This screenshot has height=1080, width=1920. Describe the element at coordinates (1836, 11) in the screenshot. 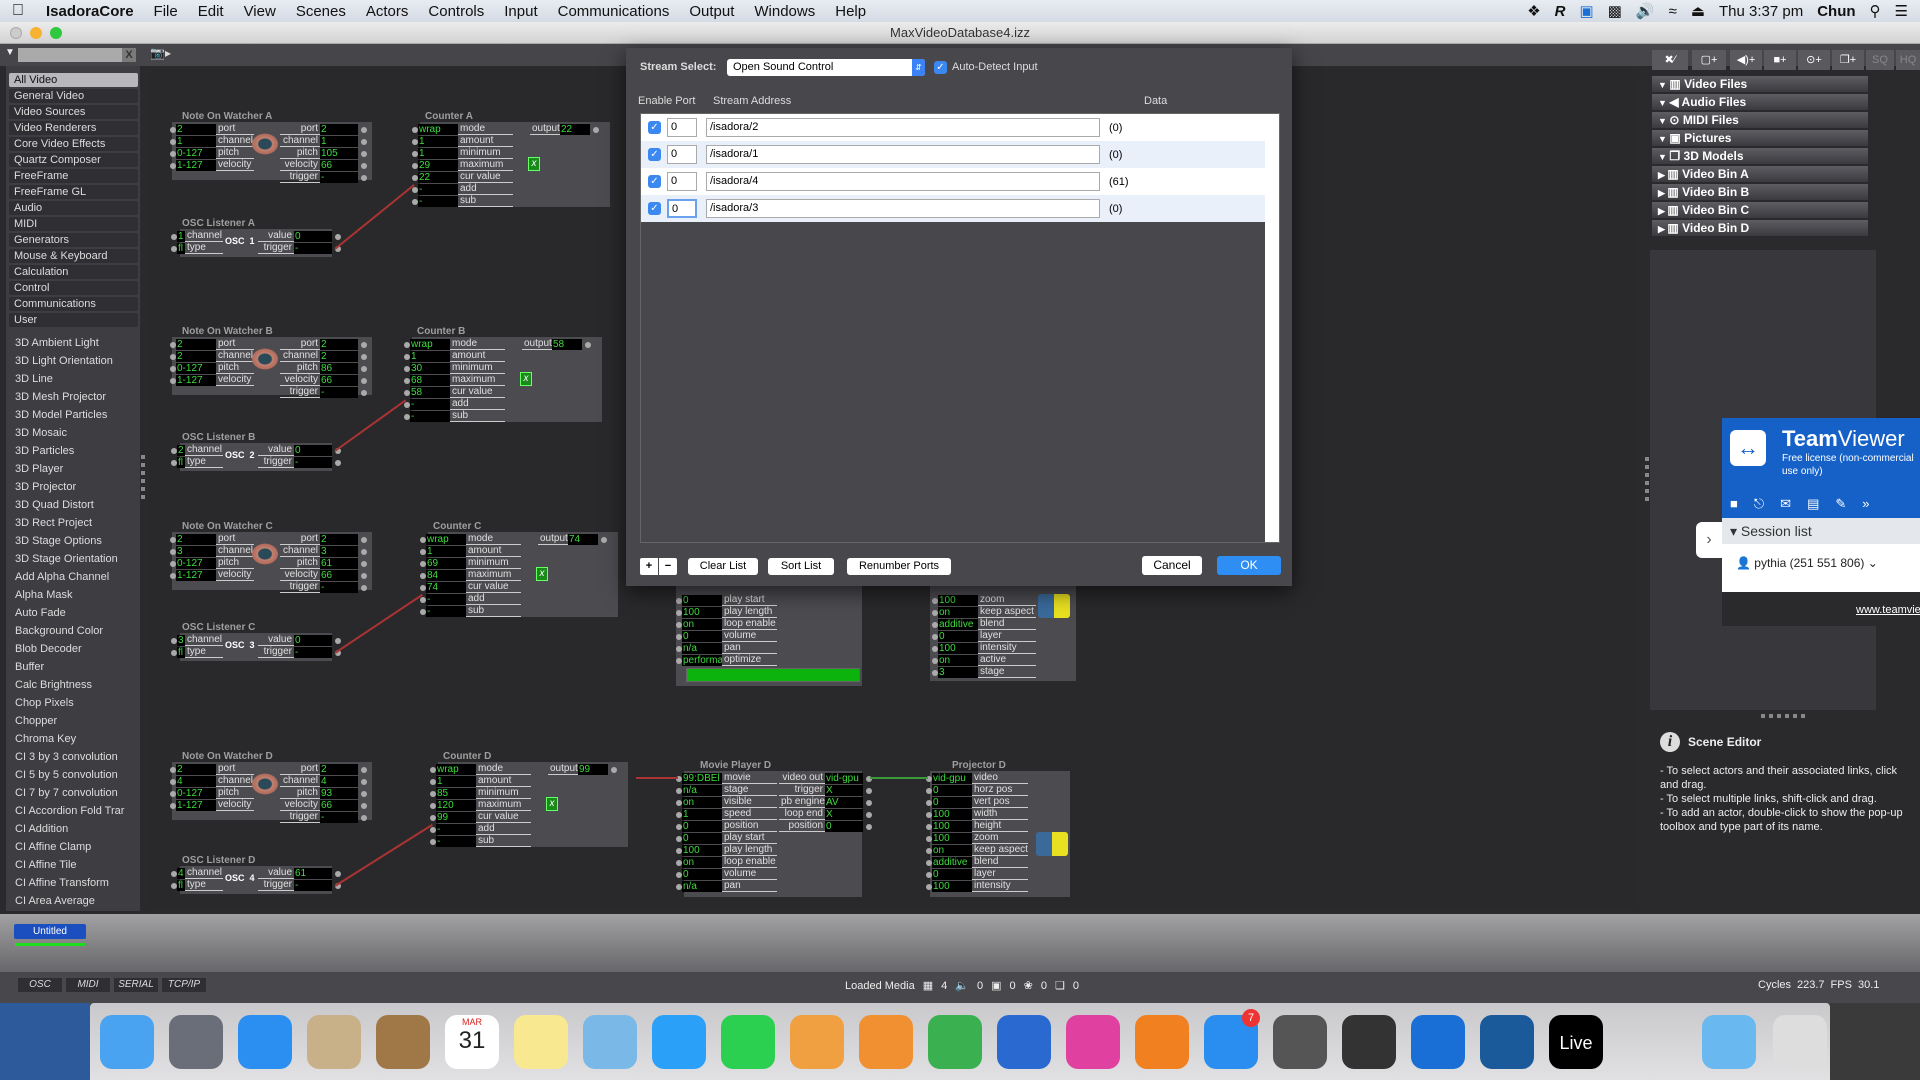

I see `user-name: Chun` at that location.